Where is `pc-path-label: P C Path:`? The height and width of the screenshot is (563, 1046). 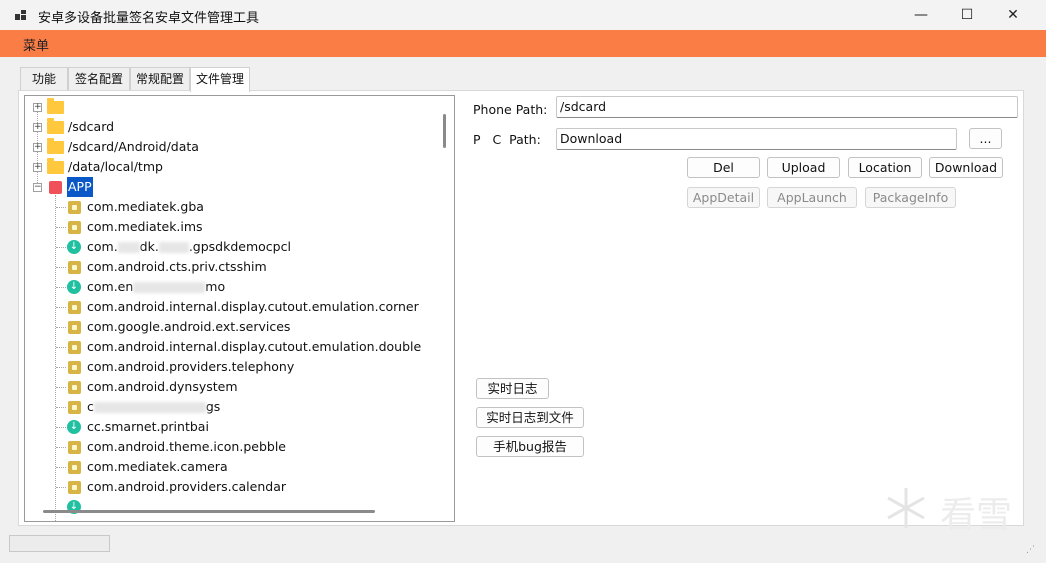
pc-path-label: P C Path: is located at coordinates (507, 139).